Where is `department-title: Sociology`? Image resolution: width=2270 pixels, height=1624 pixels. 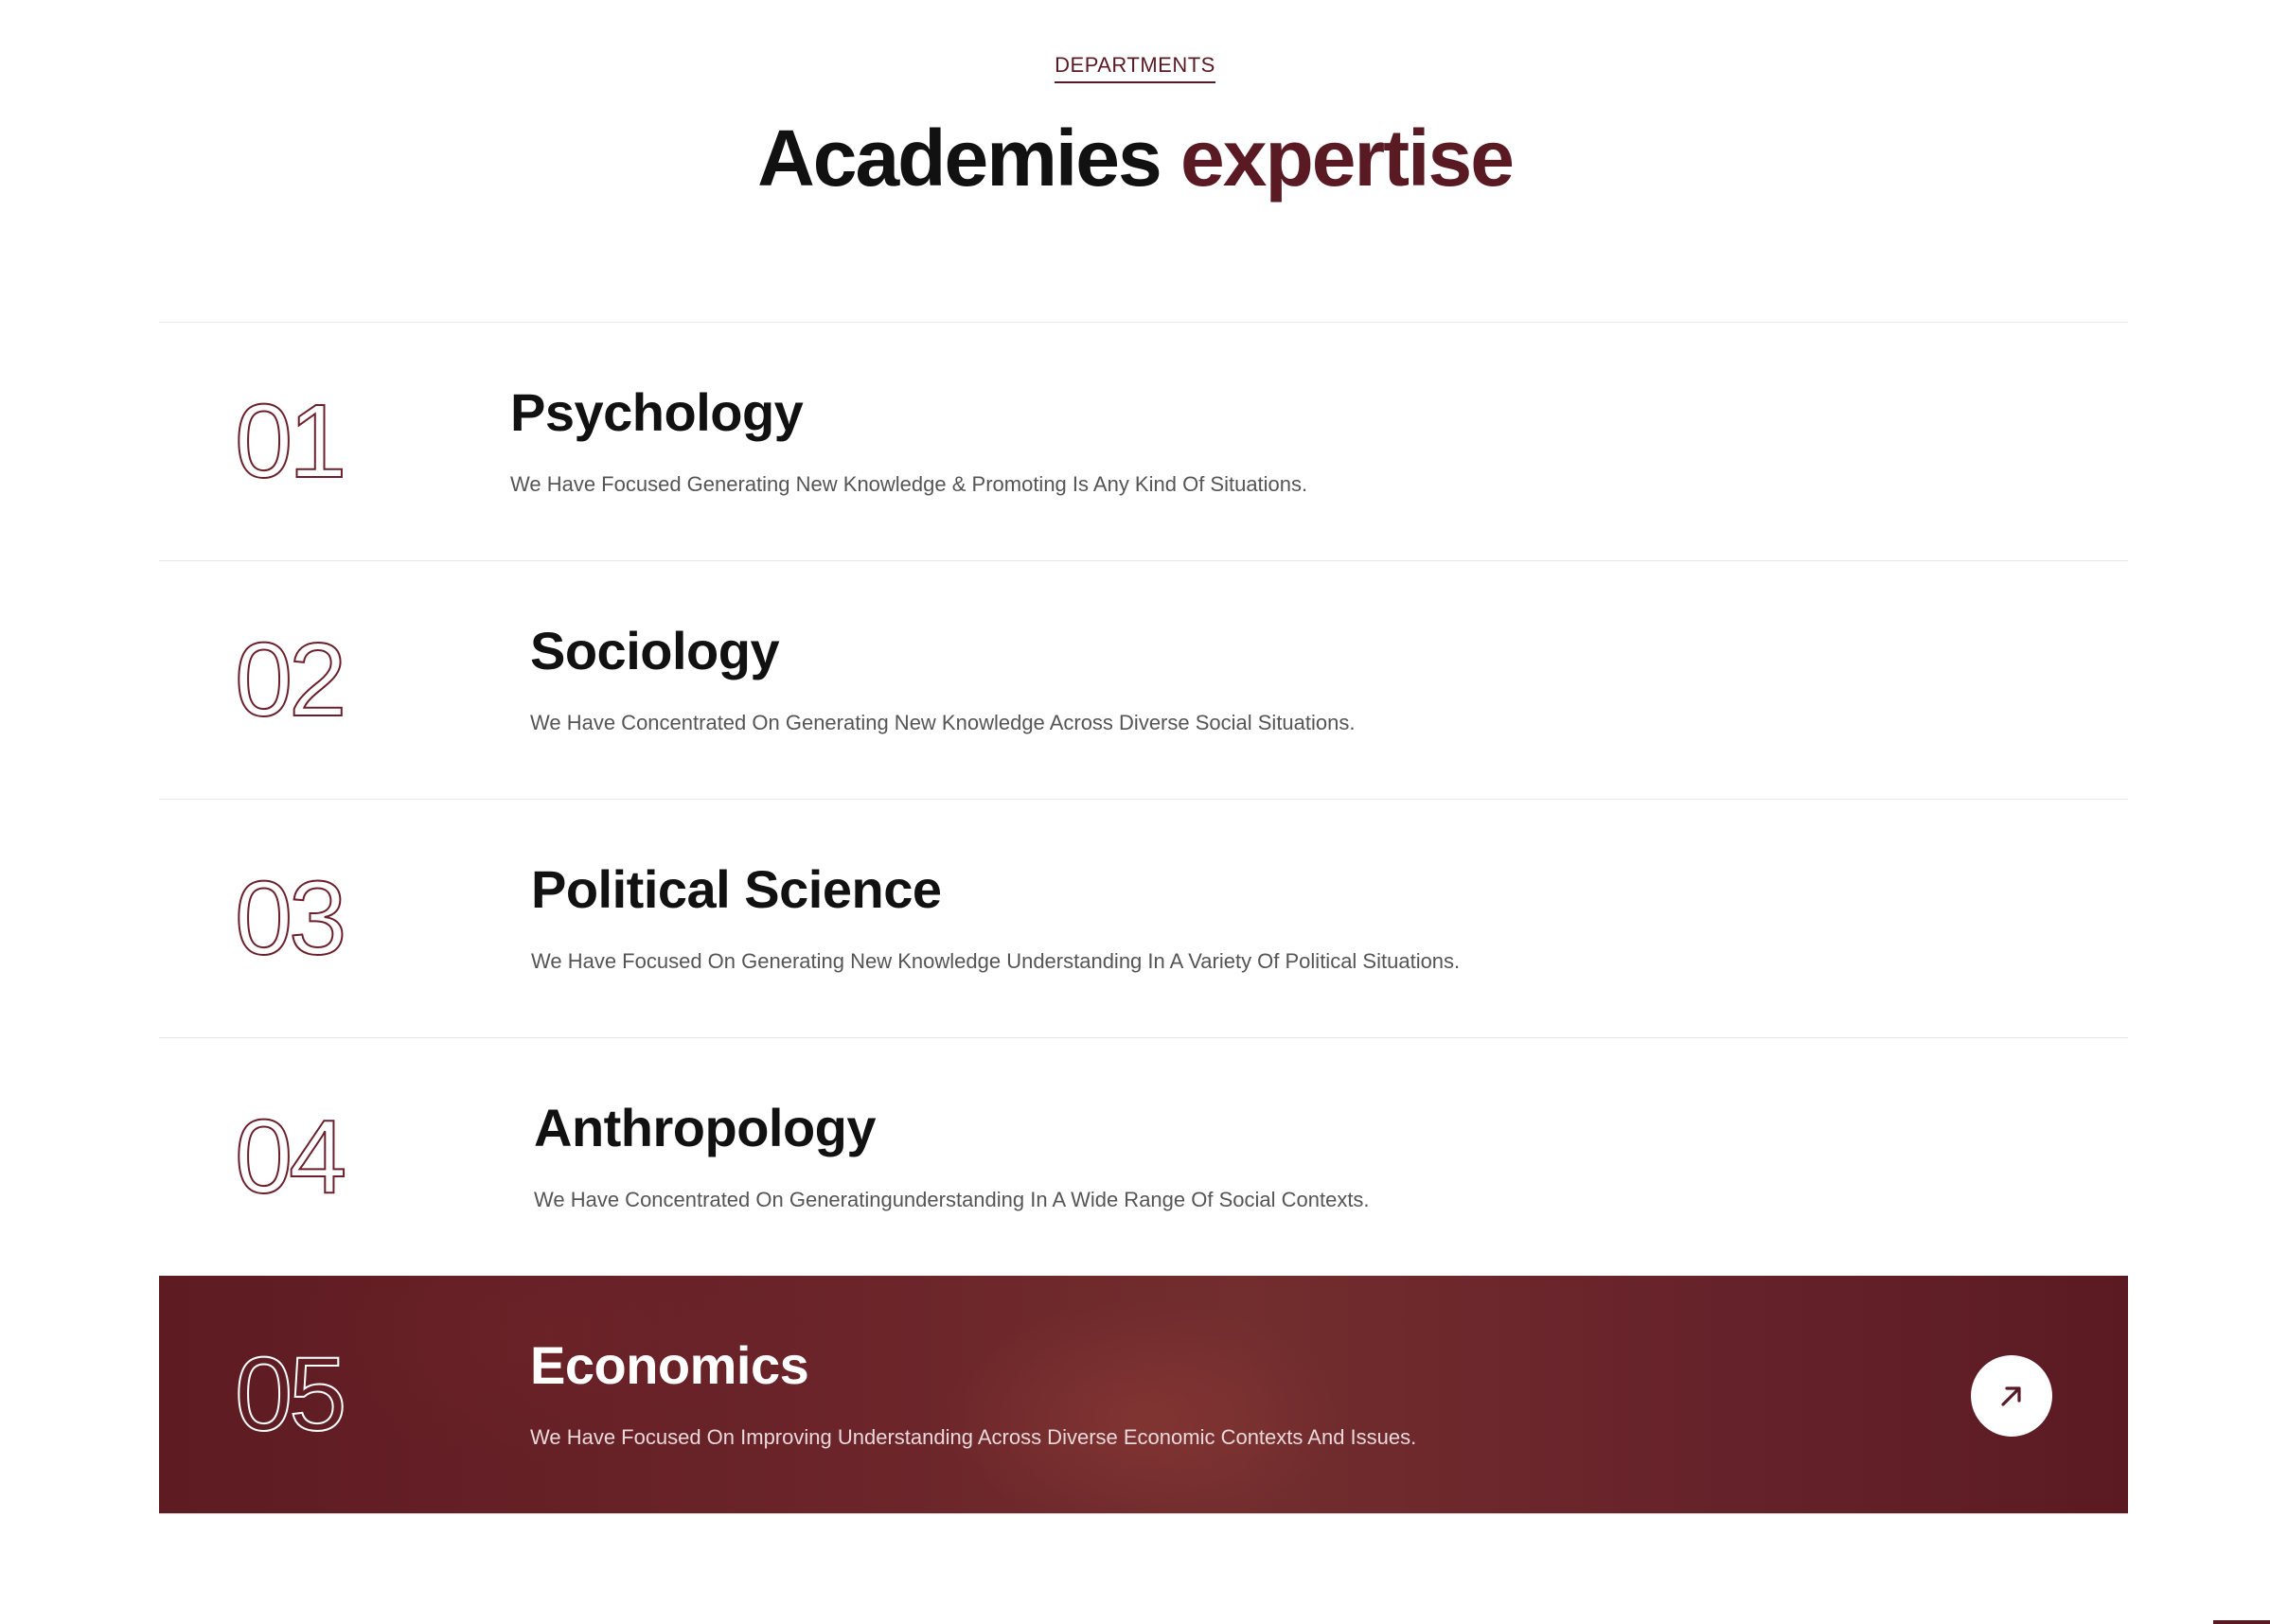
department-title: Sociology is located at coordinates (655, 651).